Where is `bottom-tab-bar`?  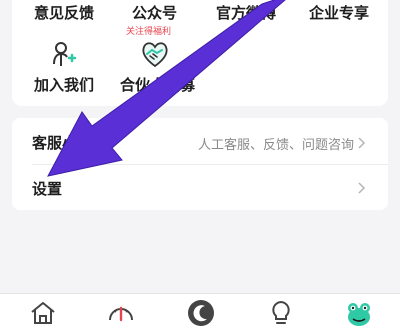
bottom-tab-bar is located at coordinates (200, 312).